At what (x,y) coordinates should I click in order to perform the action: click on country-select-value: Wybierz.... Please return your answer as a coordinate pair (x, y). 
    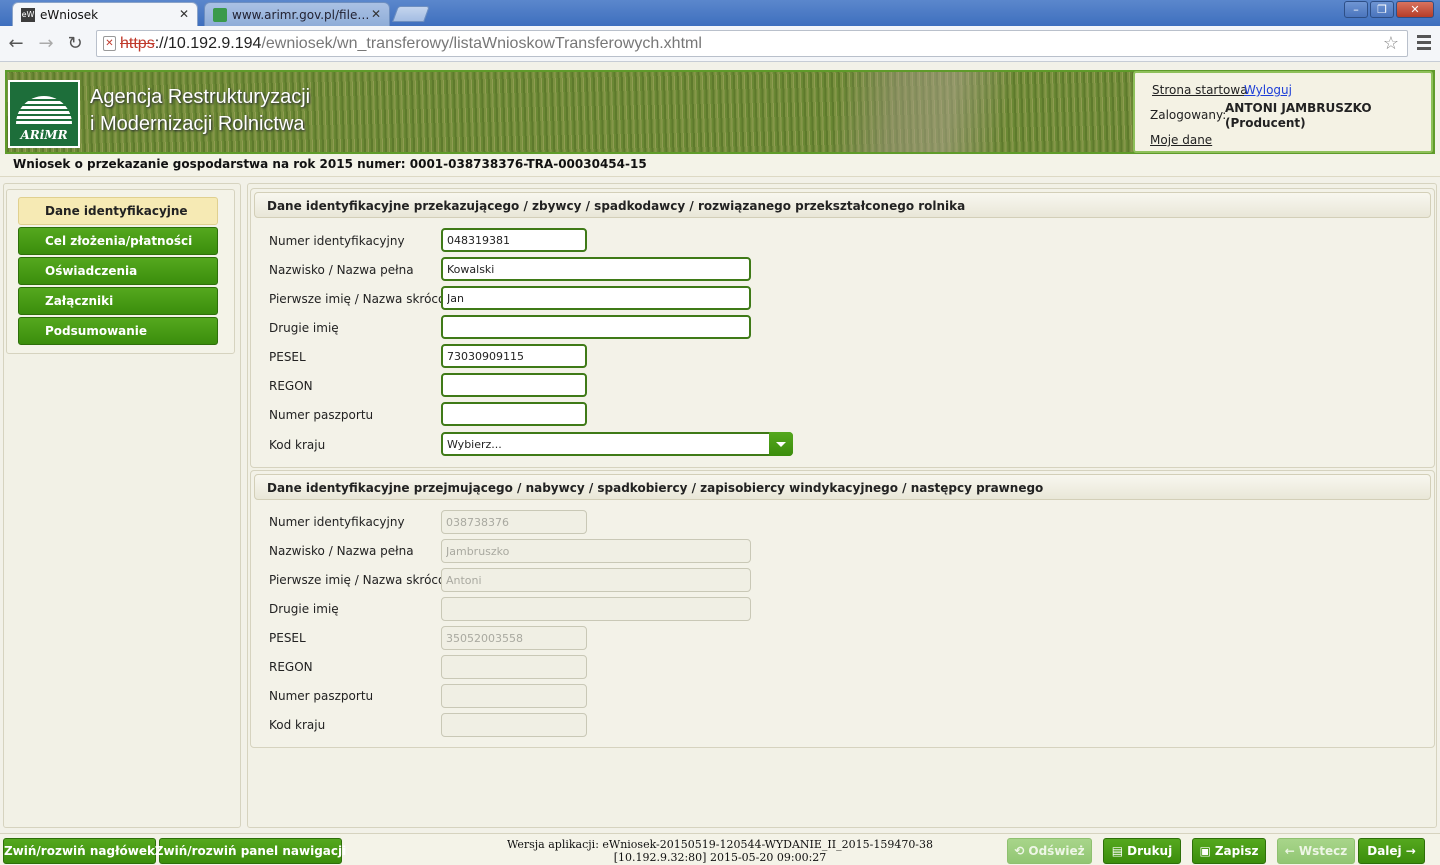
    Looking at the image, I should click on (474, 444).